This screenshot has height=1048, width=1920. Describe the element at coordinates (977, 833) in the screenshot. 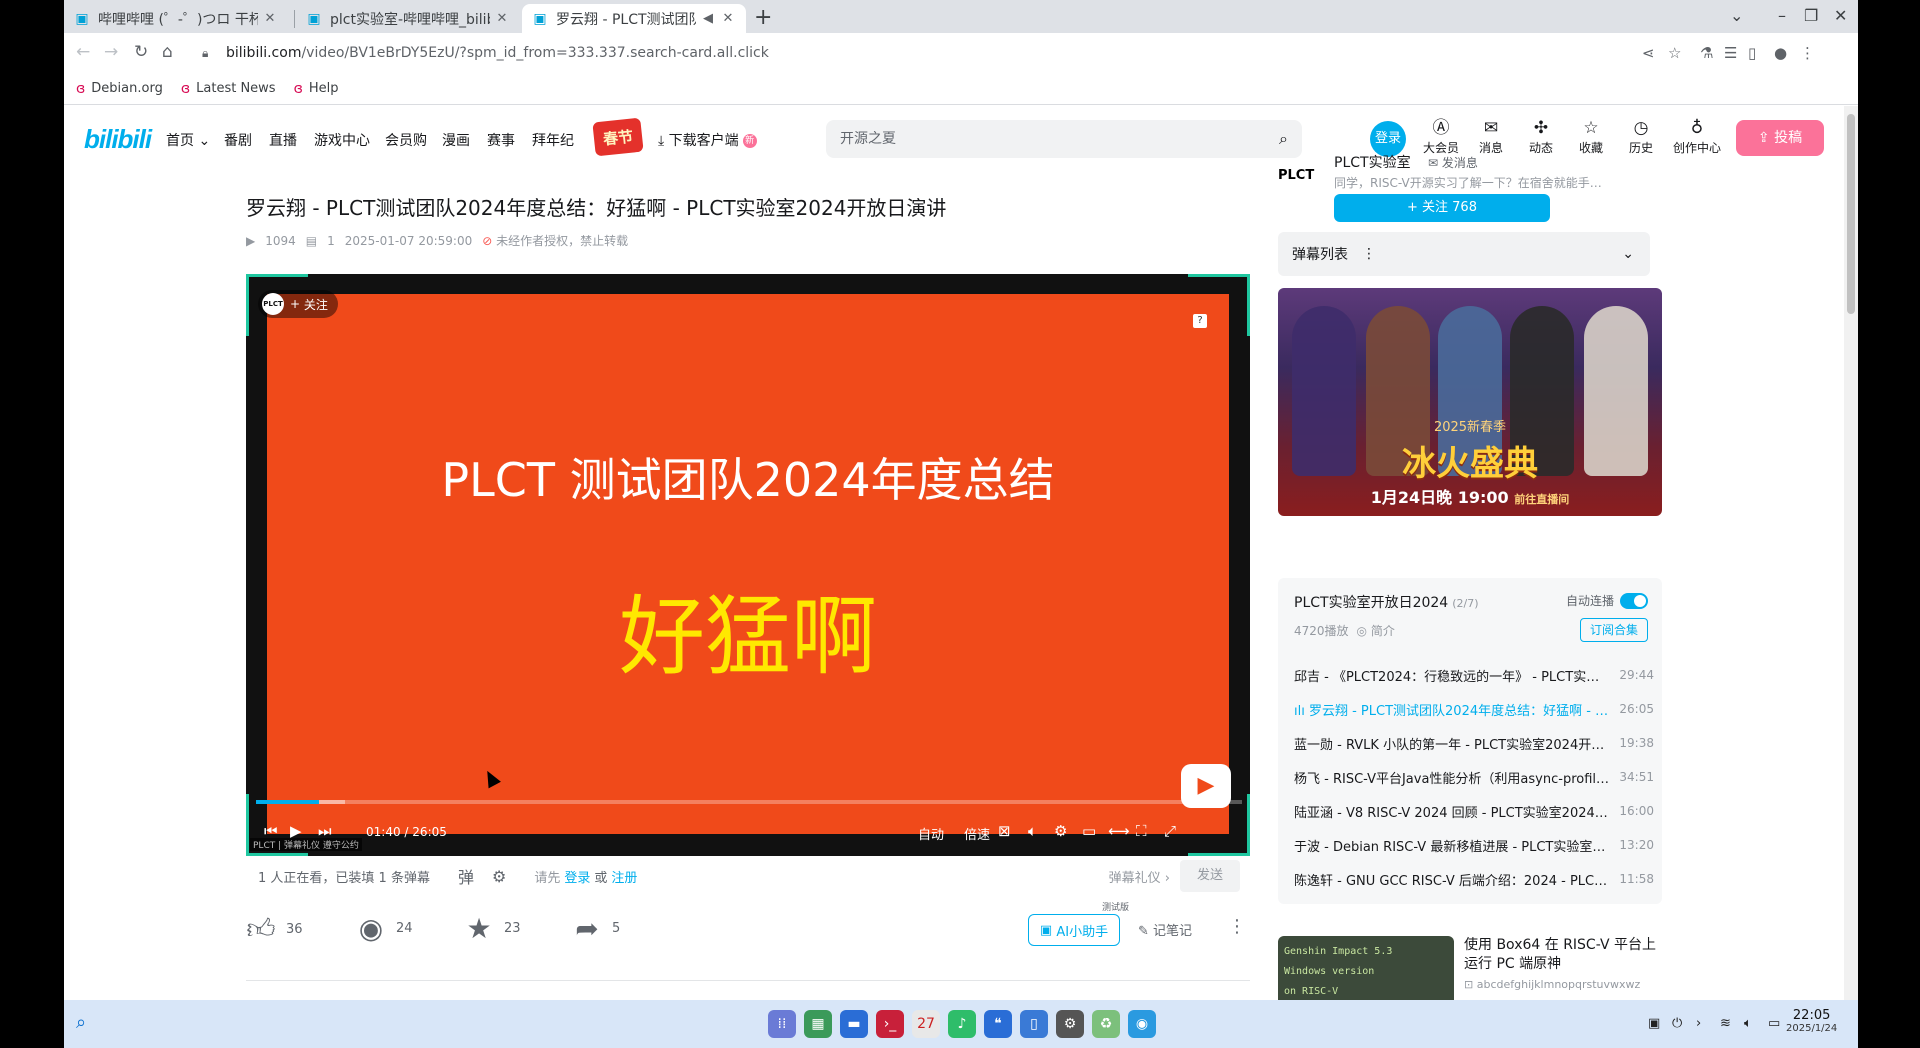

I see `speed-button: 倍速` at that location.